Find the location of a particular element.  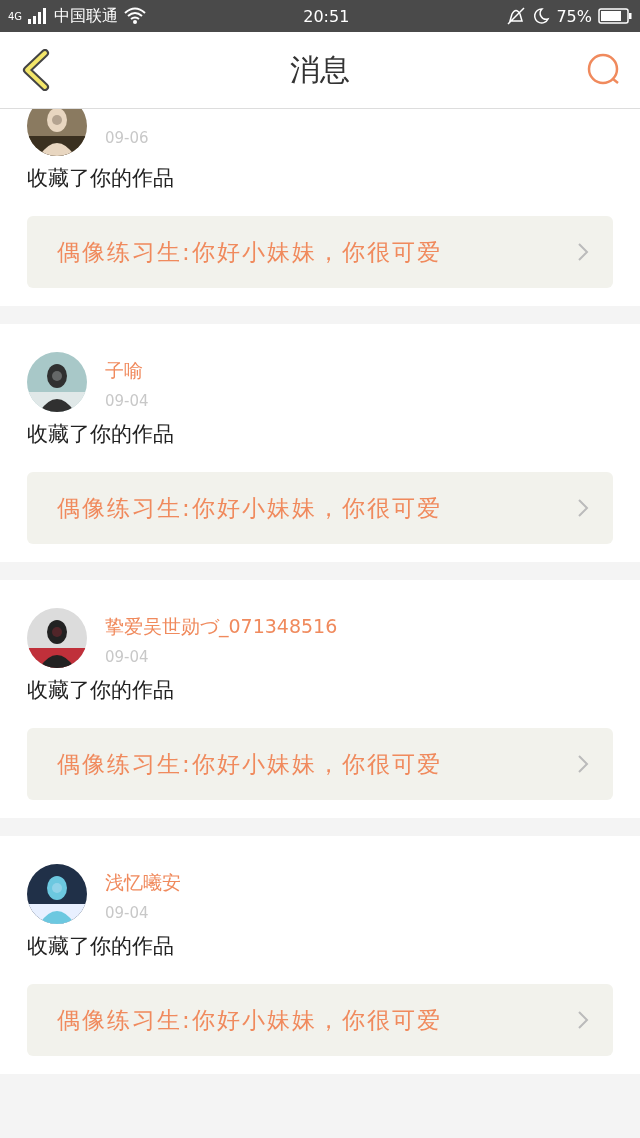

user-name: 浅忆曦安 is located at coordinates (143, 883).